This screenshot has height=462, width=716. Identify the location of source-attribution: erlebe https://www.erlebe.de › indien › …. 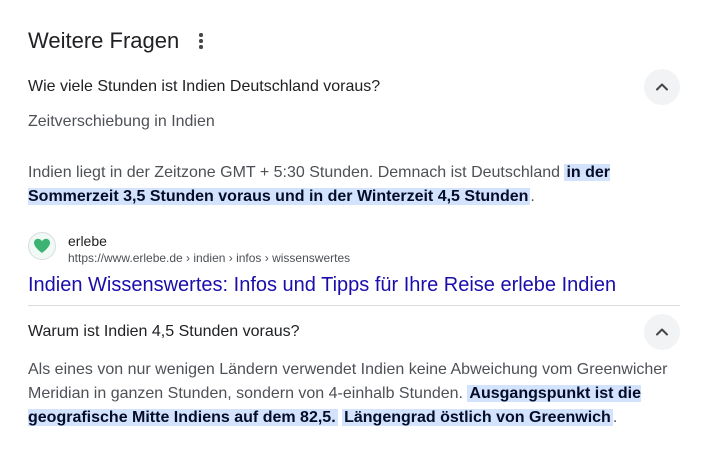
(189, 249).